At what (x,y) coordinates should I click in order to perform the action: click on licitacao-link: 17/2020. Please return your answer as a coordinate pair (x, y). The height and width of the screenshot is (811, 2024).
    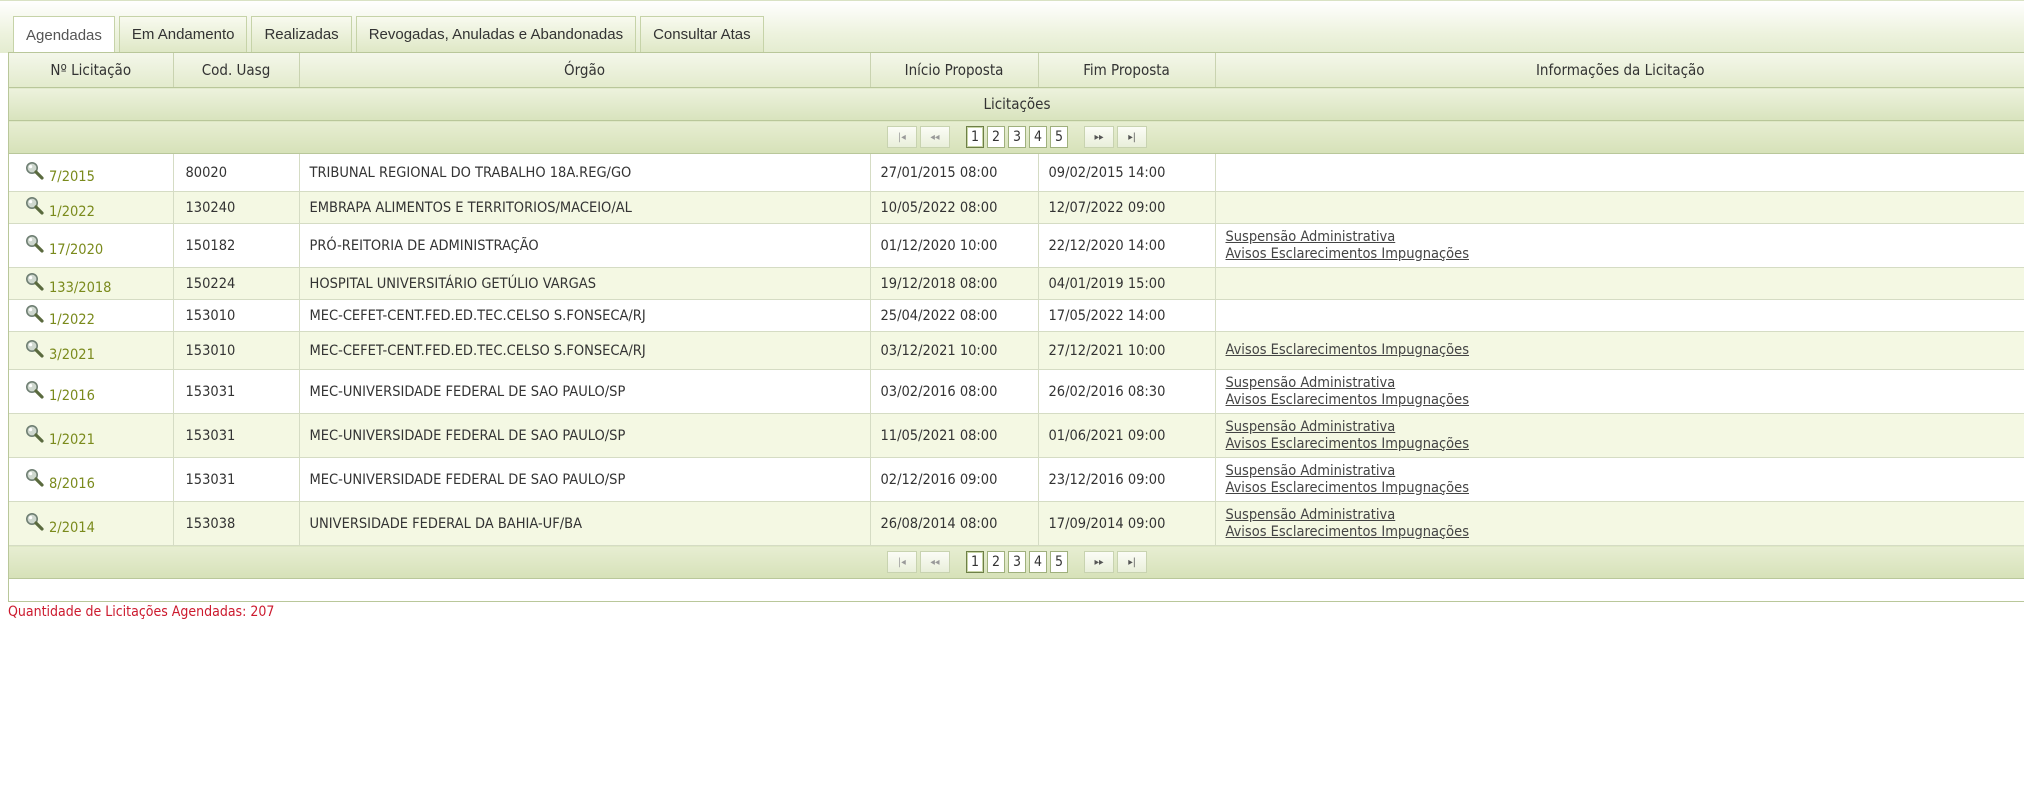
    Looking at the image, I should click on (64, 246).